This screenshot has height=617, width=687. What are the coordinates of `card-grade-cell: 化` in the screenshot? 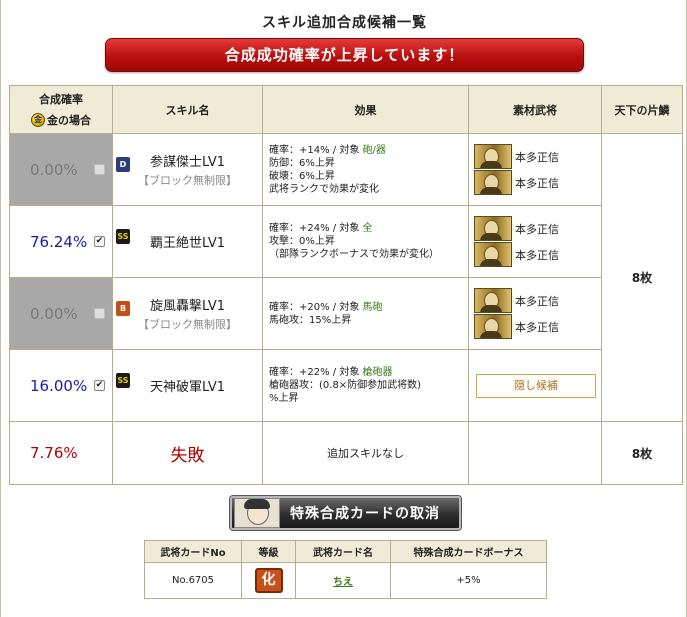 It's located at (268, 580).